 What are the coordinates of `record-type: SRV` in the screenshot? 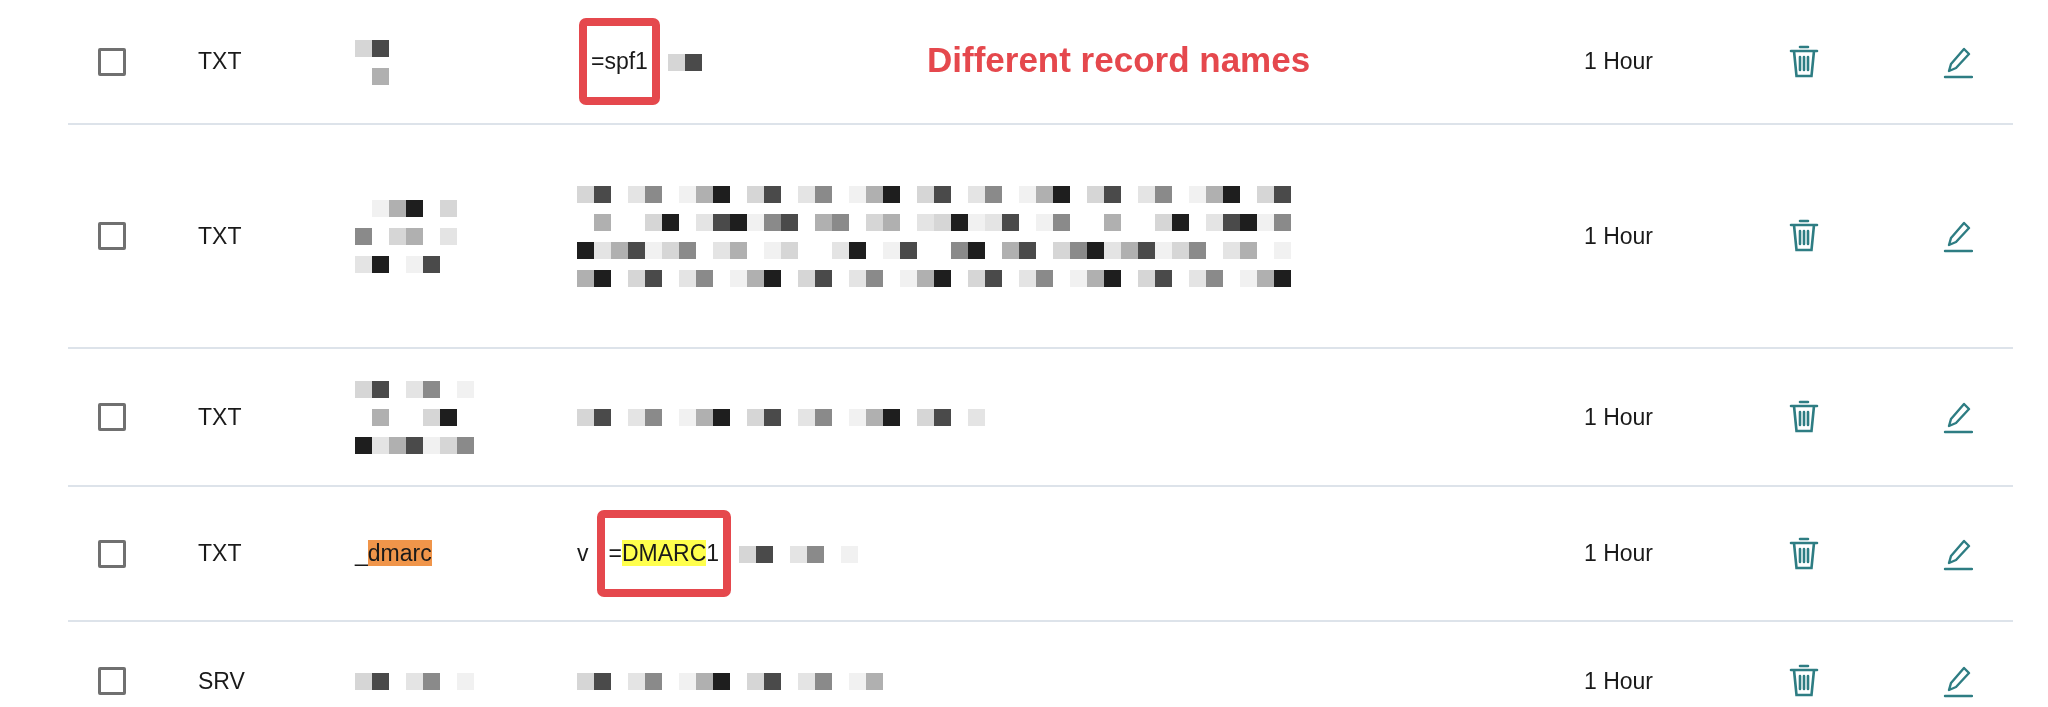 It's located at (221, 681).